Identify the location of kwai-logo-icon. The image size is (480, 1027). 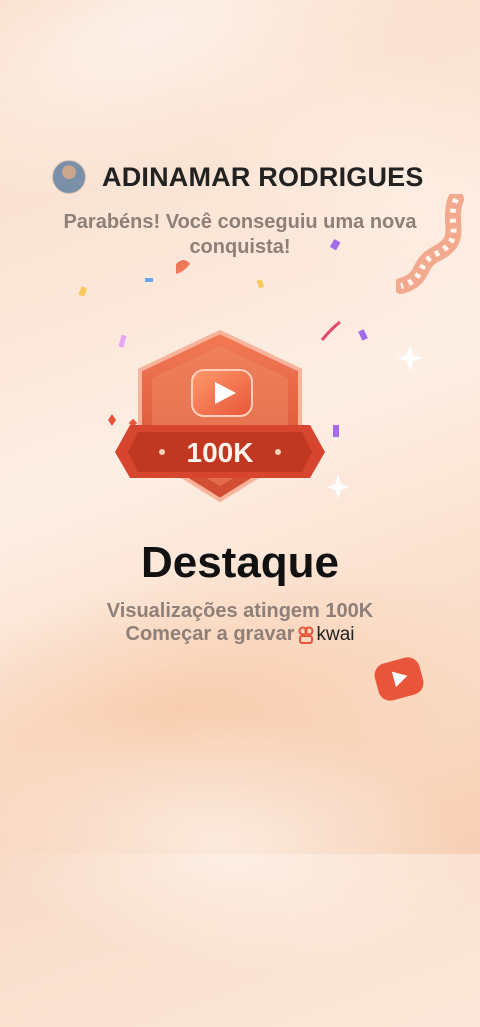
(306, 635).